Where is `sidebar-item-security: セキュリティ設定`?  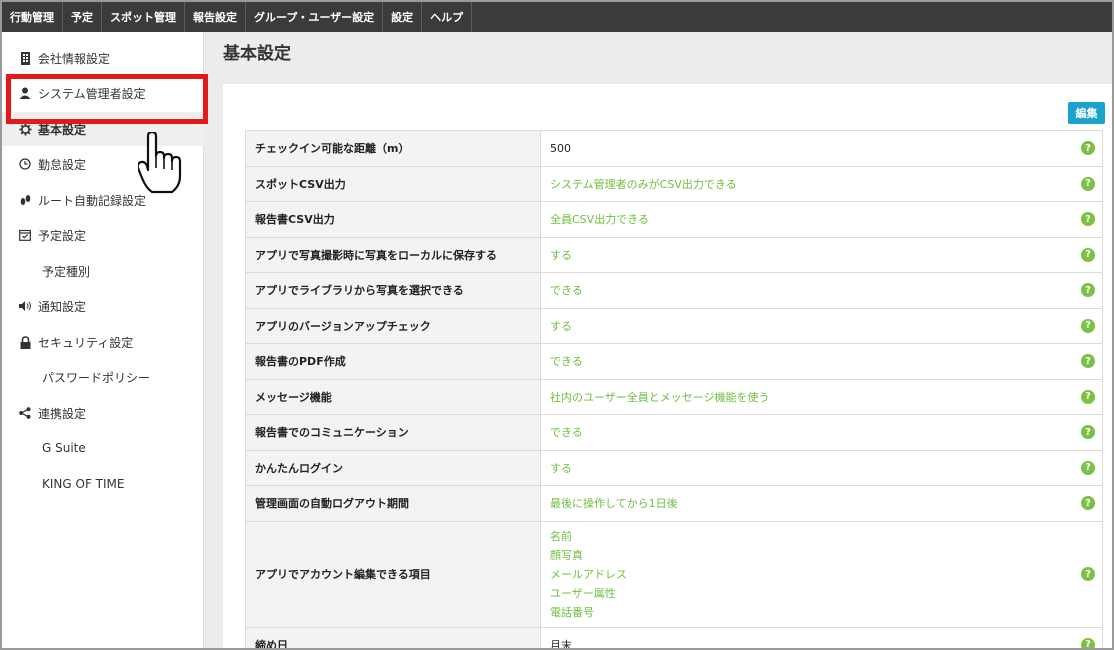 sidebar-item-security: セキュリティ設定 is located at coordinates (103, 342).